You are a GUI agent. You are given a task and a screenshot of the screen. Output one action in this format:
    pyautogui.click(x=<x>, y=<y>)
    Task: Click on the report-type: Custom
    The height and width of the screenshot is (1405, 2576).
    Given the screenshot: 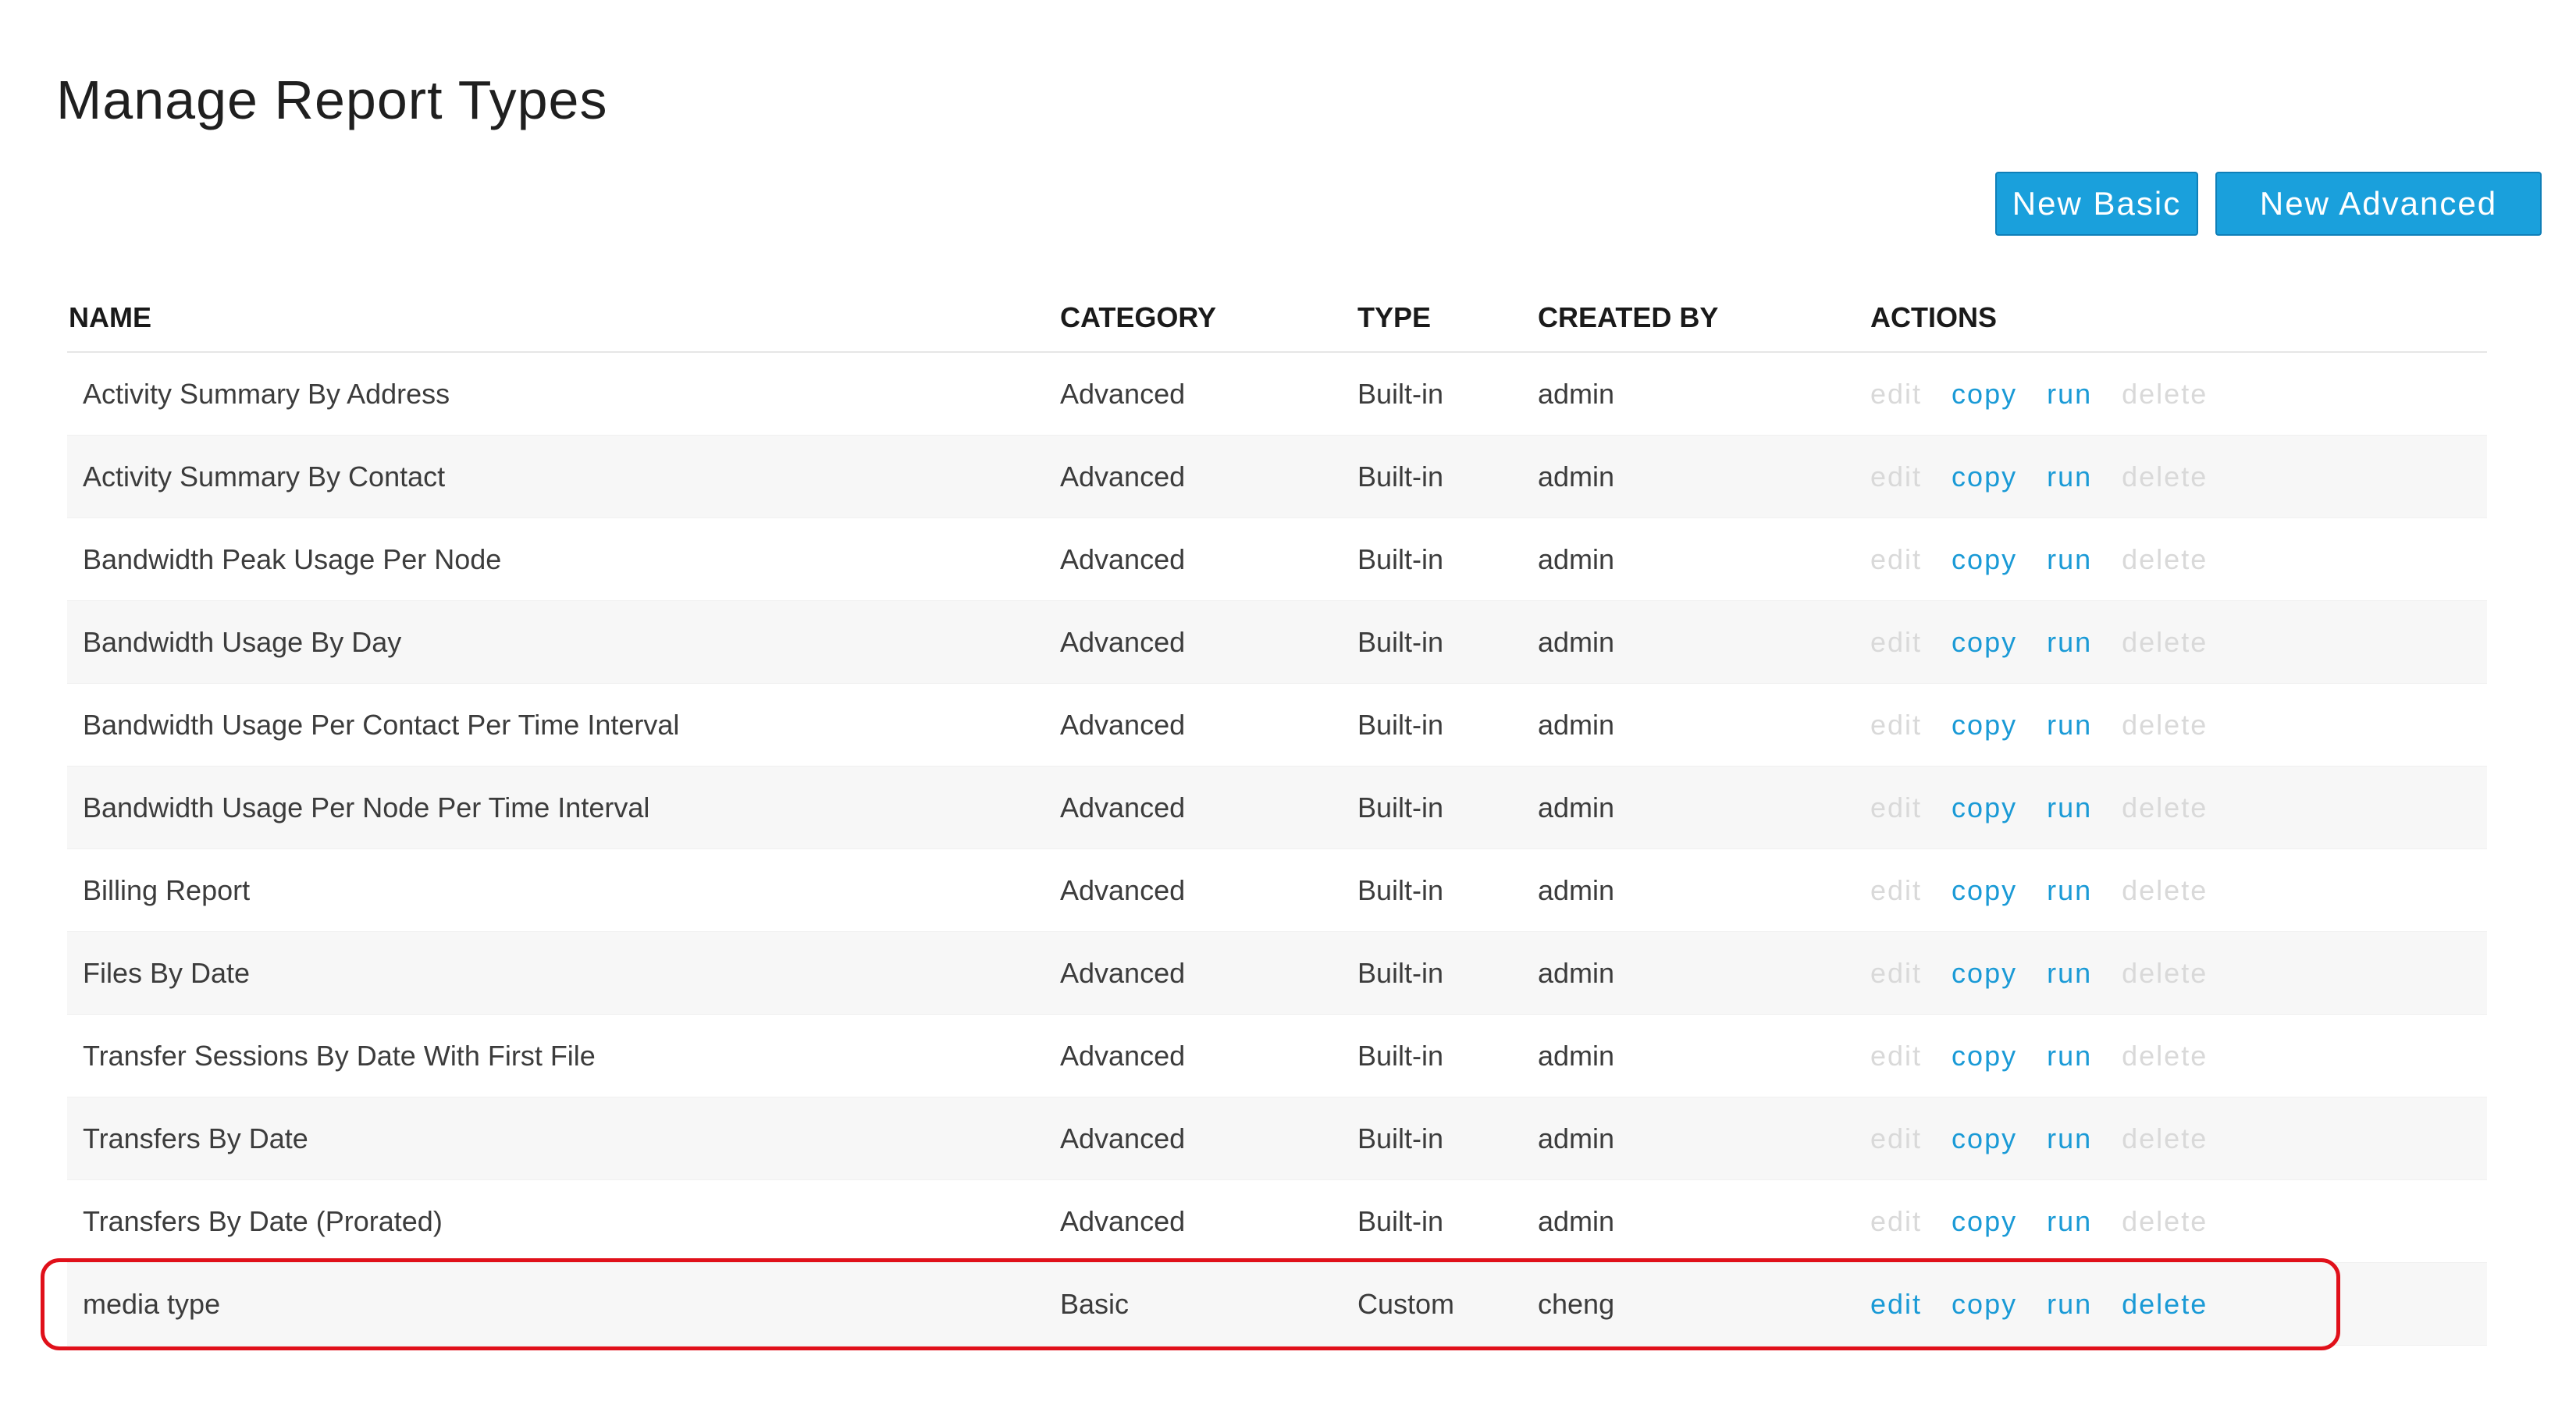 What is the action you would take?
    pyautogui.click(x=1406, y=1304)
    